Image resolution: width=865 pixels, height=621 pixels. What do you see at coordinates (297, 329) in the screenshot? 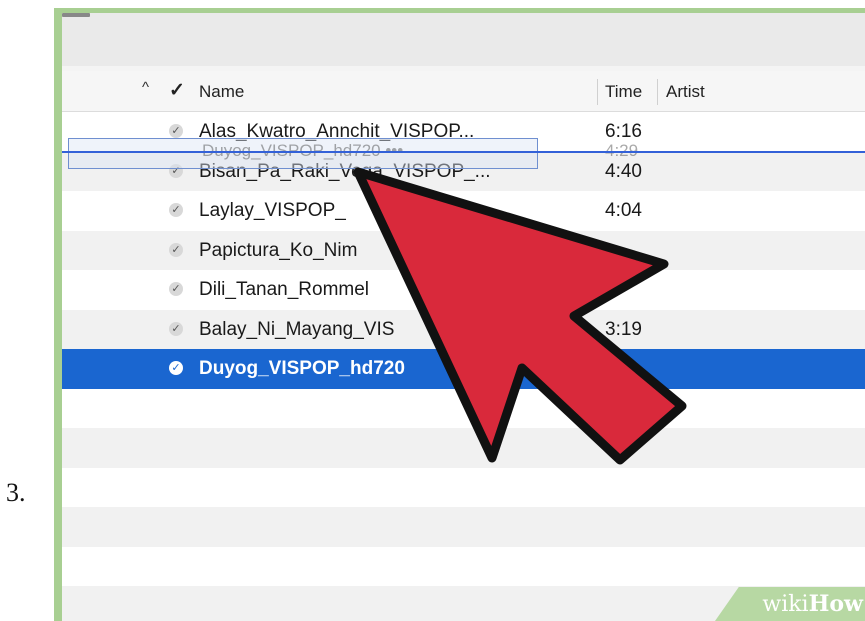
I see `track-name: Balay_Ni_Mayang_VIS` at bounding box center [297, 329].